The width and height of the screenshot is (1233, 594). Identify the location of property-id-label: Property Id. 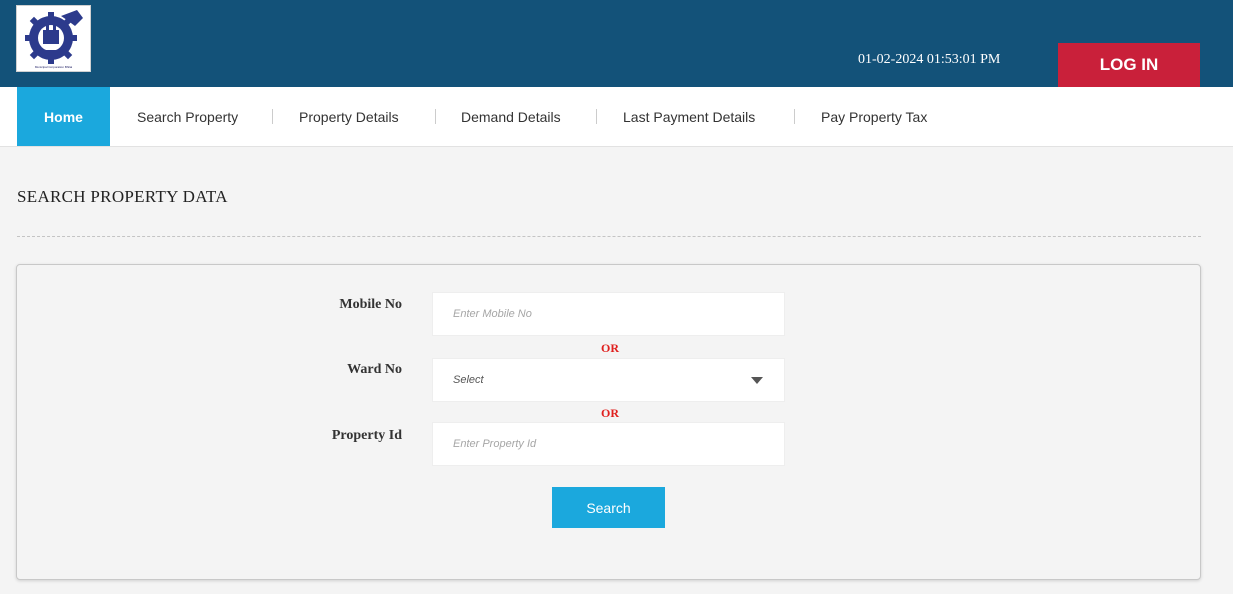
(366, 435).